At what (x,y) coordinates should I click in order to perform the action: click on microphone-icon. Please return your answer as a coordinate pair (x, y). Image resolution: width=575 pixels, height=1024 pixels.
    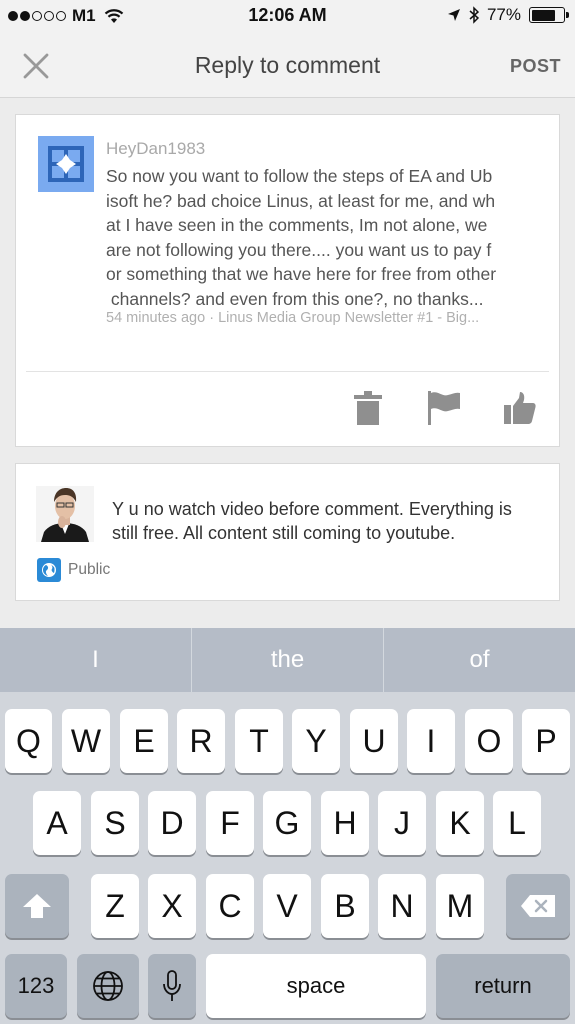
    Looking at the image, I should click on (172, 985).